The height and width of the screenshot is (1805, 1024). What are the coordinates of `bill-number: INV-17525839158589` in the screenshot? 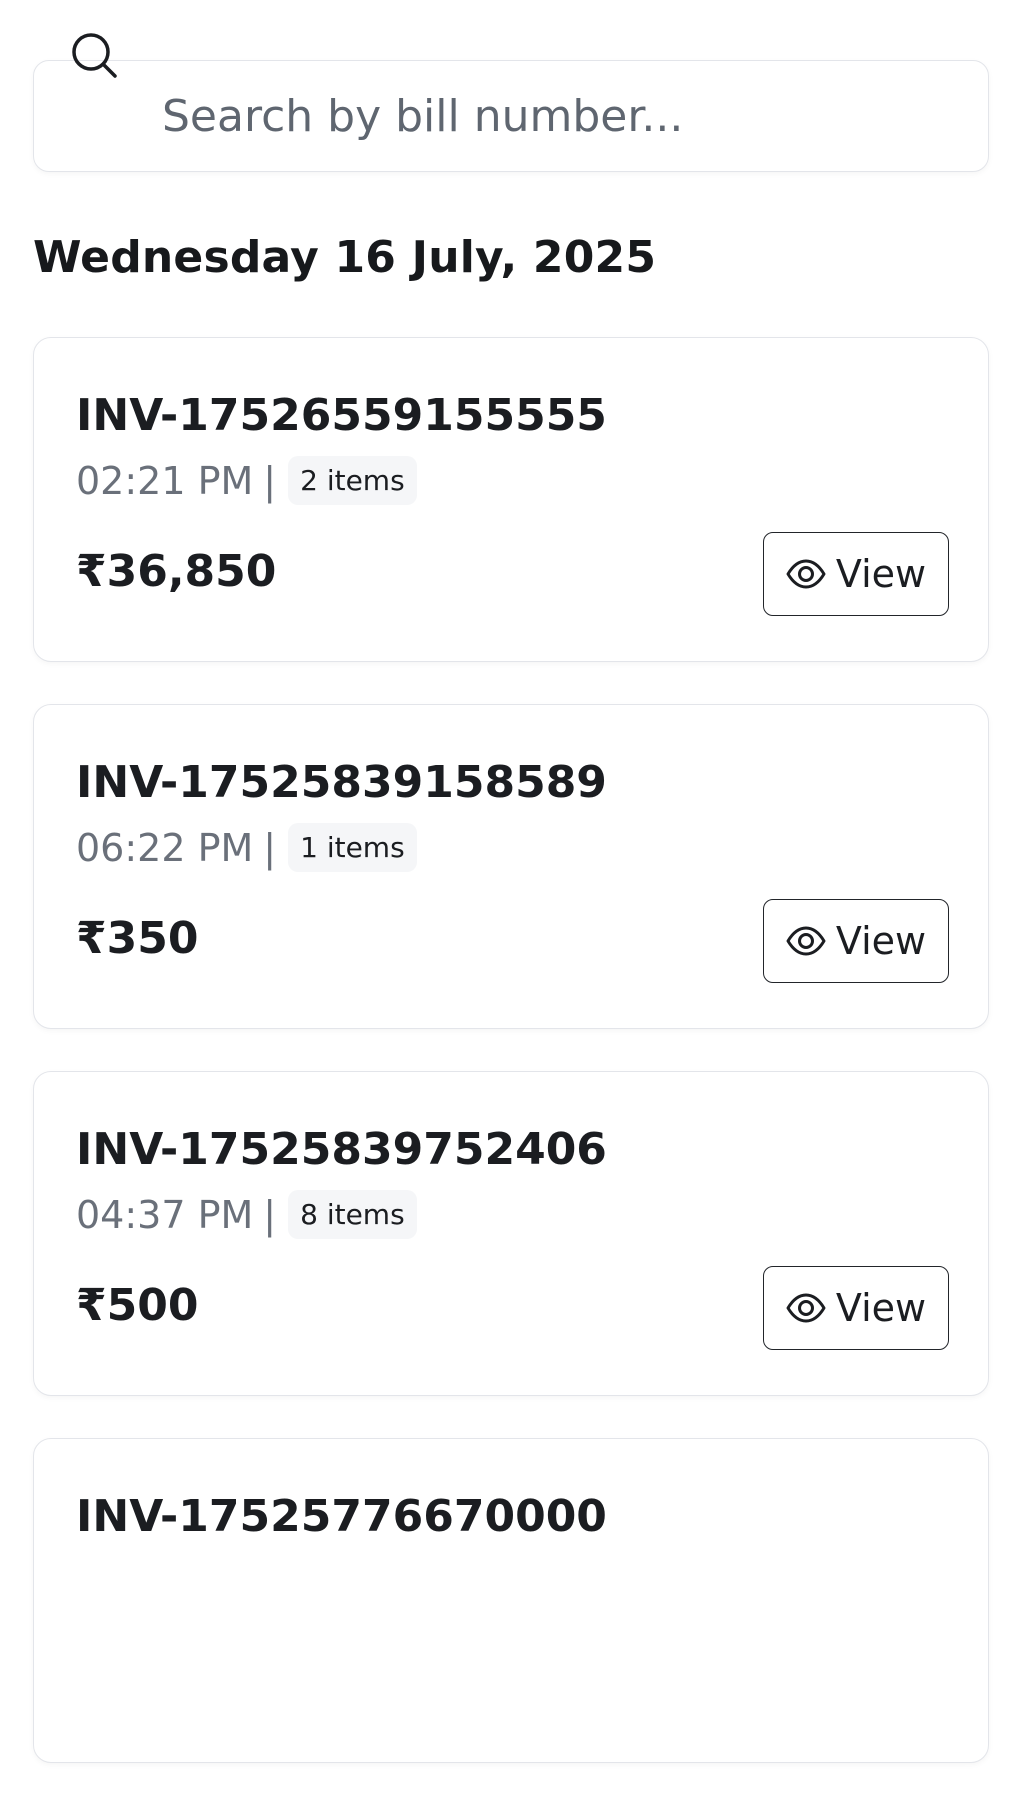 It's located at (341, 782).